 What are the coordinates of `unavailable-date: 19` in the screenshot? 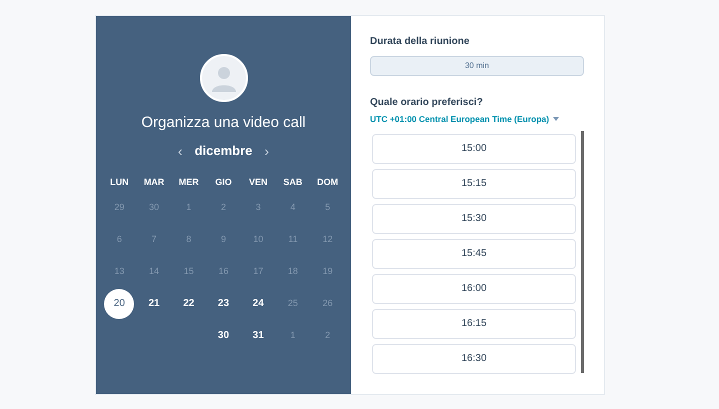 It's located at (327, 271).